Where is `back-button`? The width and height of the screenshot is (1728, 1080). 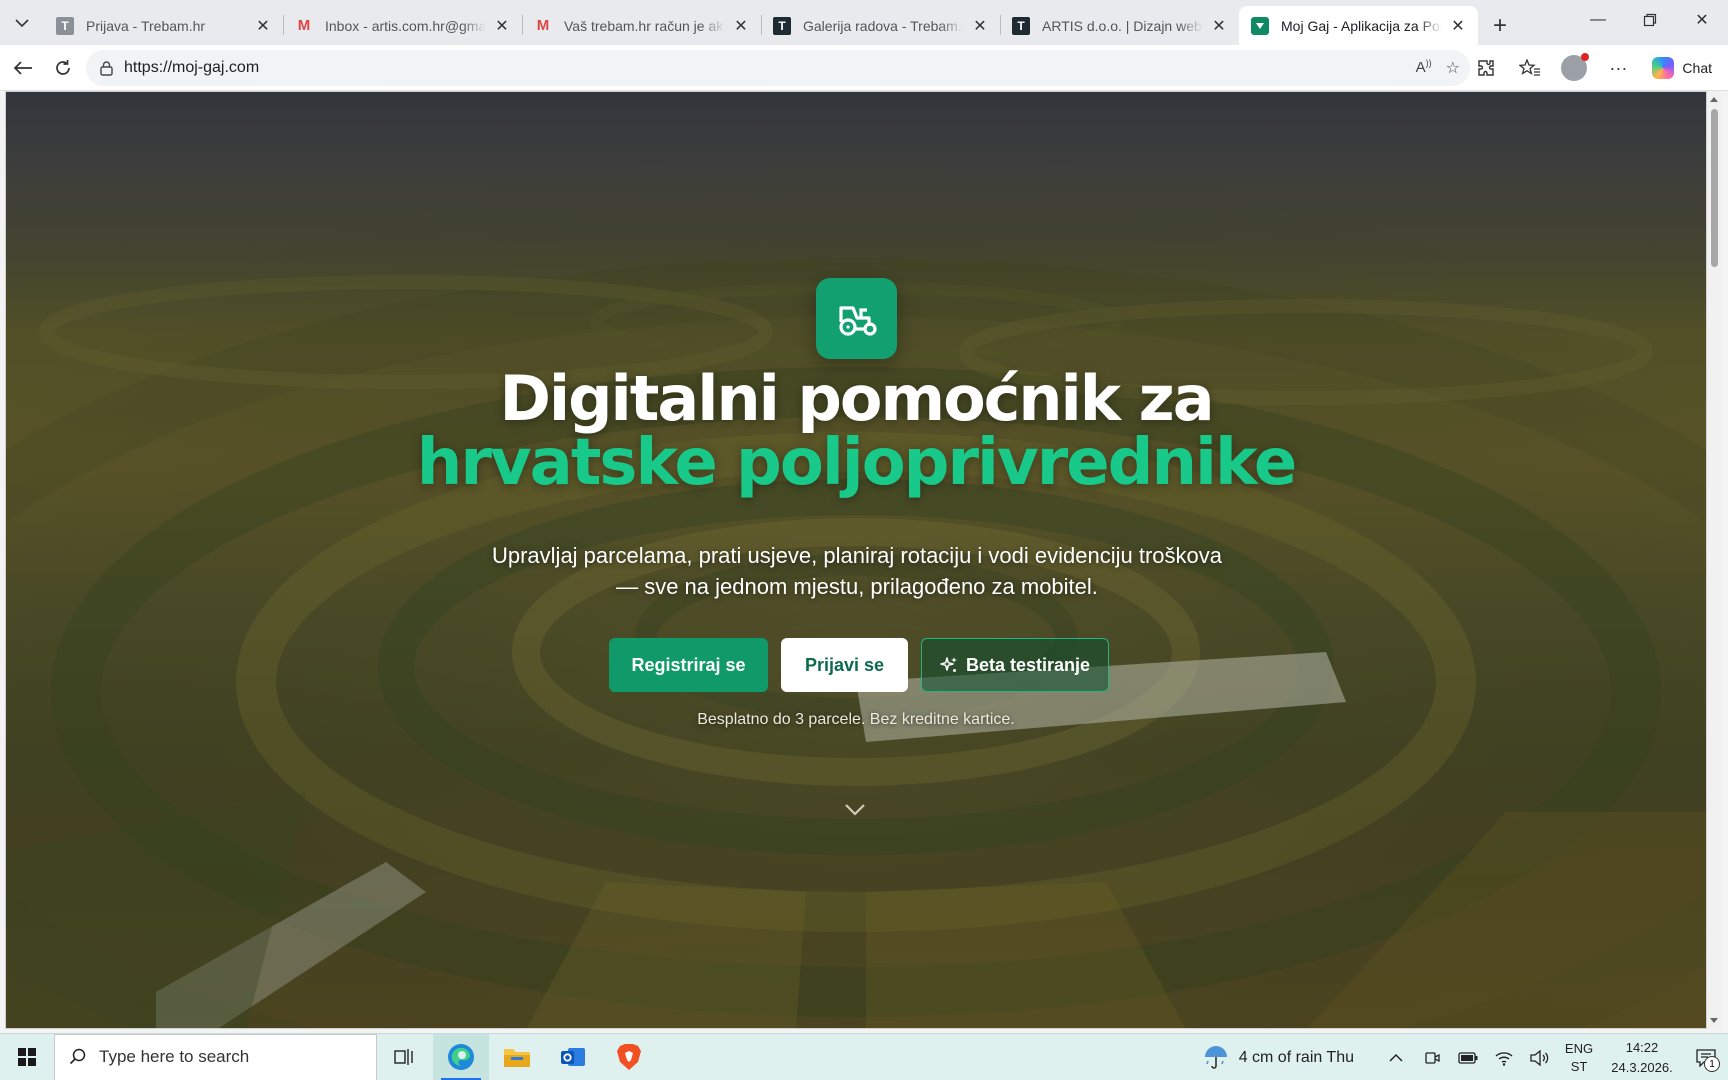 back-button is located at coordinates (23, 68).